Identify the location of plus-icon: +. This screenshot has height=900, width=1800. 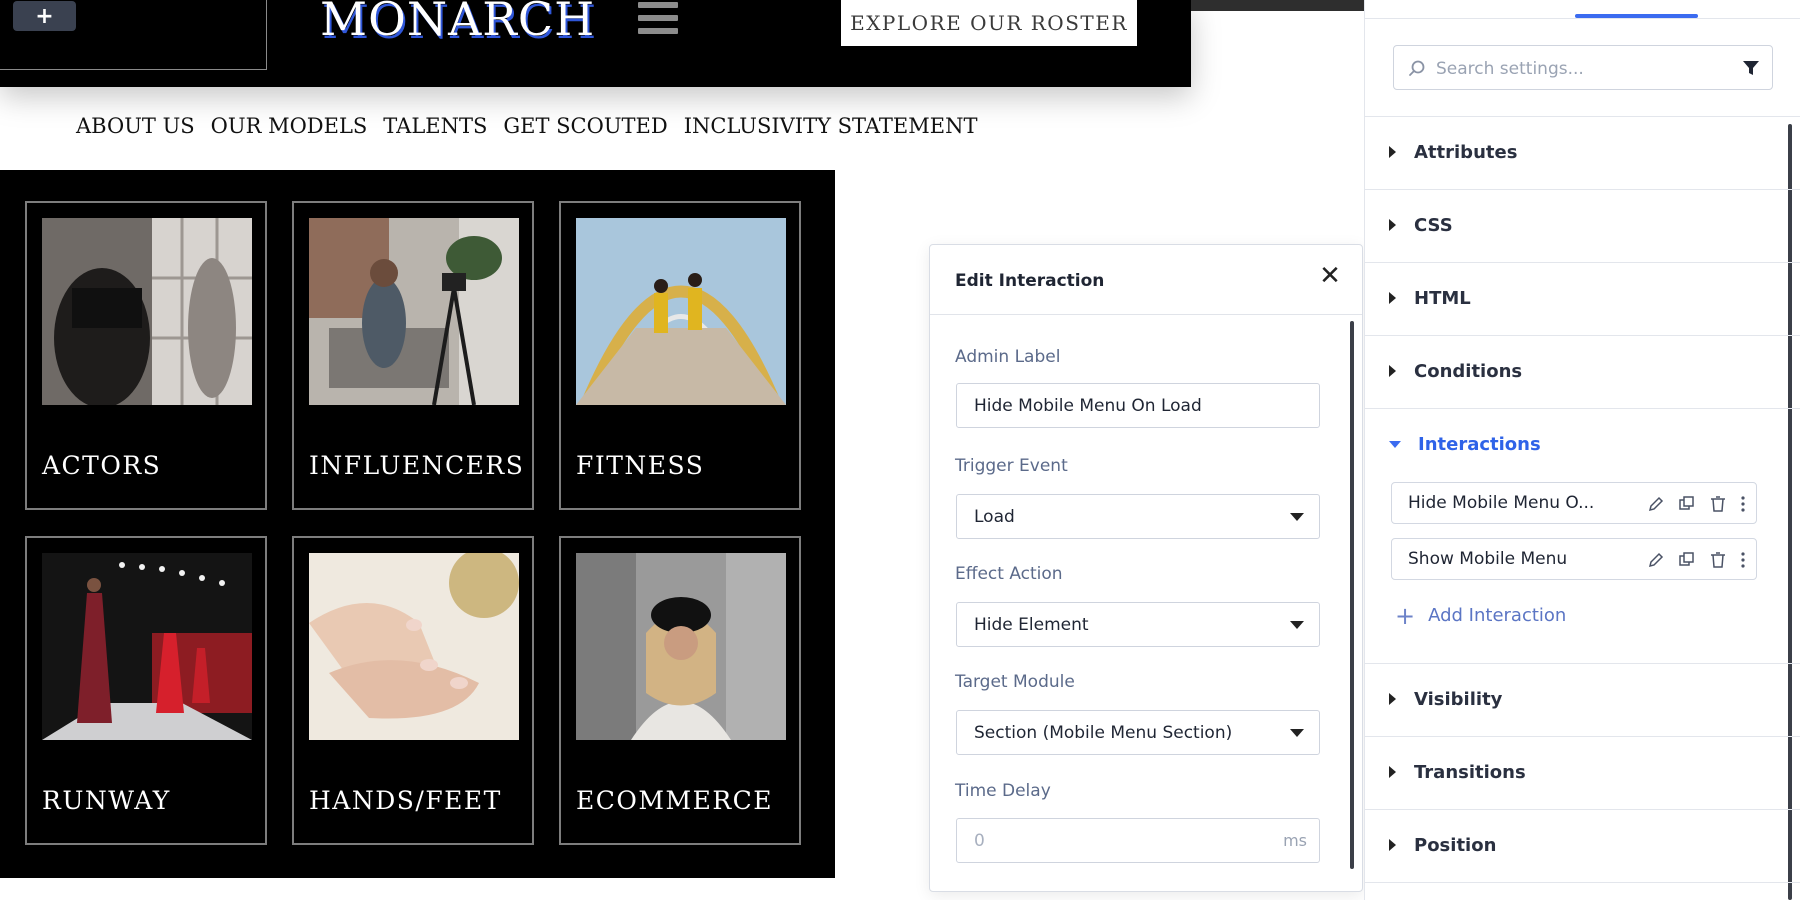
(1405, 615).